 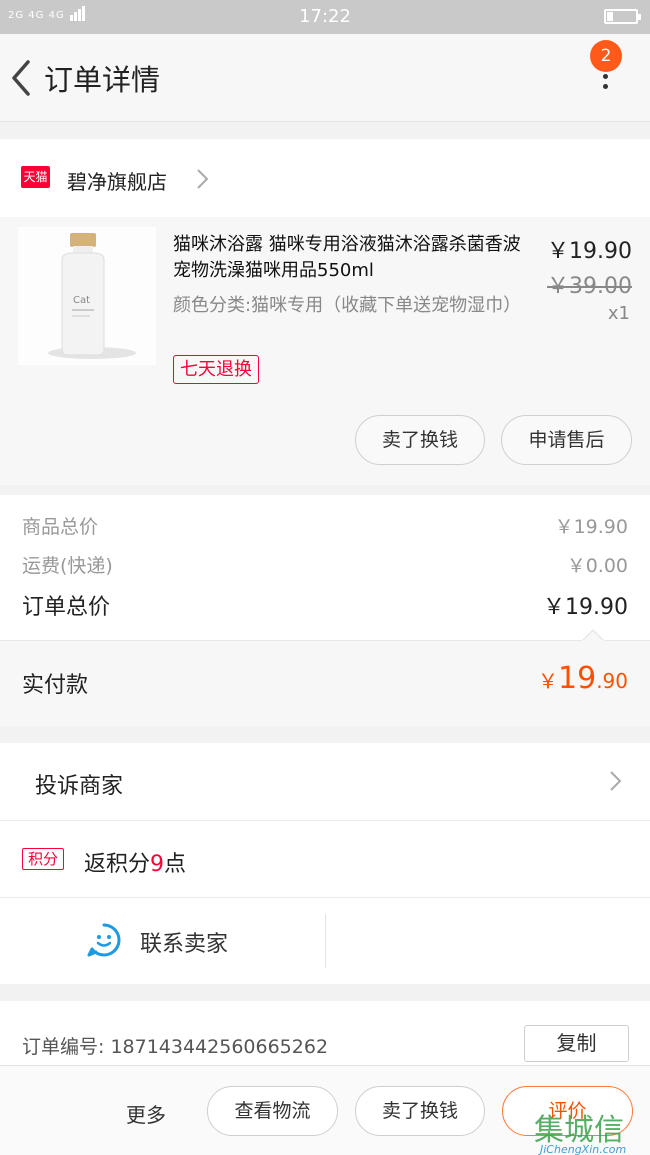 What do you see at coordinates (175, 864) in the screenshot?
I see `points-suffix: 点` at bounding box center [175, 864].